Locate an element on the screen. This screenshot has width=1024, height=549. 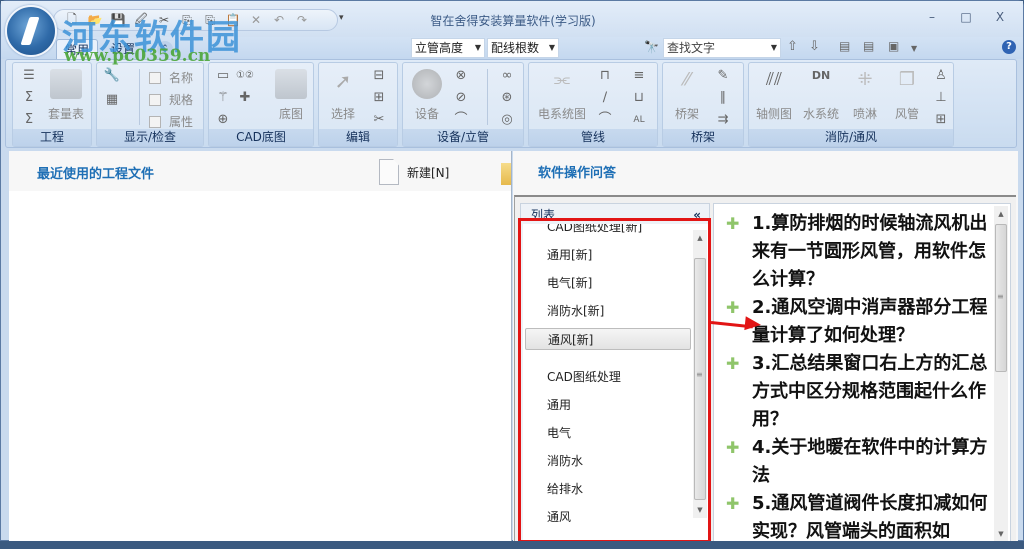
question-scrollbar: ▲ ≡ ▼ is located at coordinates (1001, 374).